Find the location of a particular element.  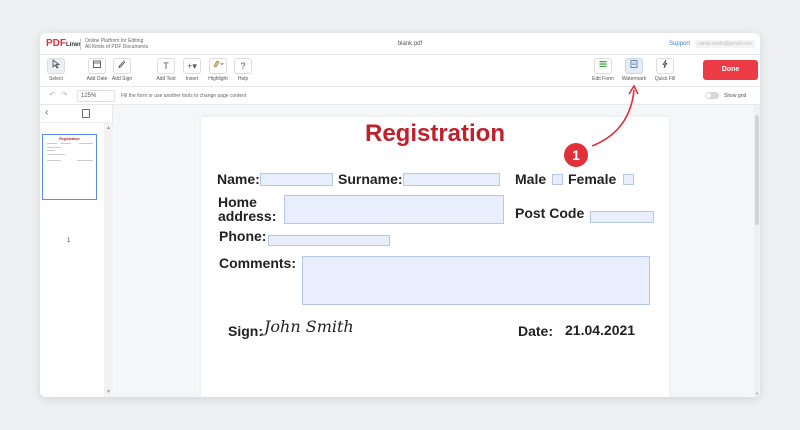

show-grid-toggle is located at coordinates (712, 95).